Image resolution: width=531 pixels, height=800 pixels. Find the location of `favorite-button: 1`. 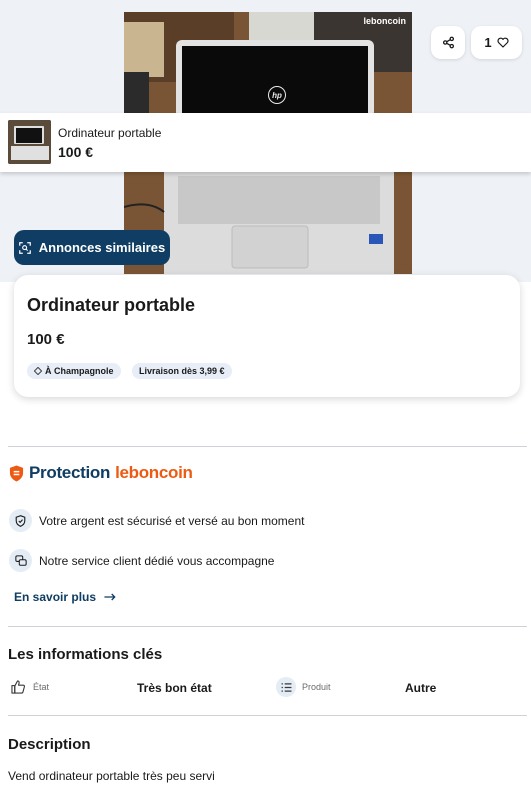

favorite-button: 1 is located at coordinates (496, 42).